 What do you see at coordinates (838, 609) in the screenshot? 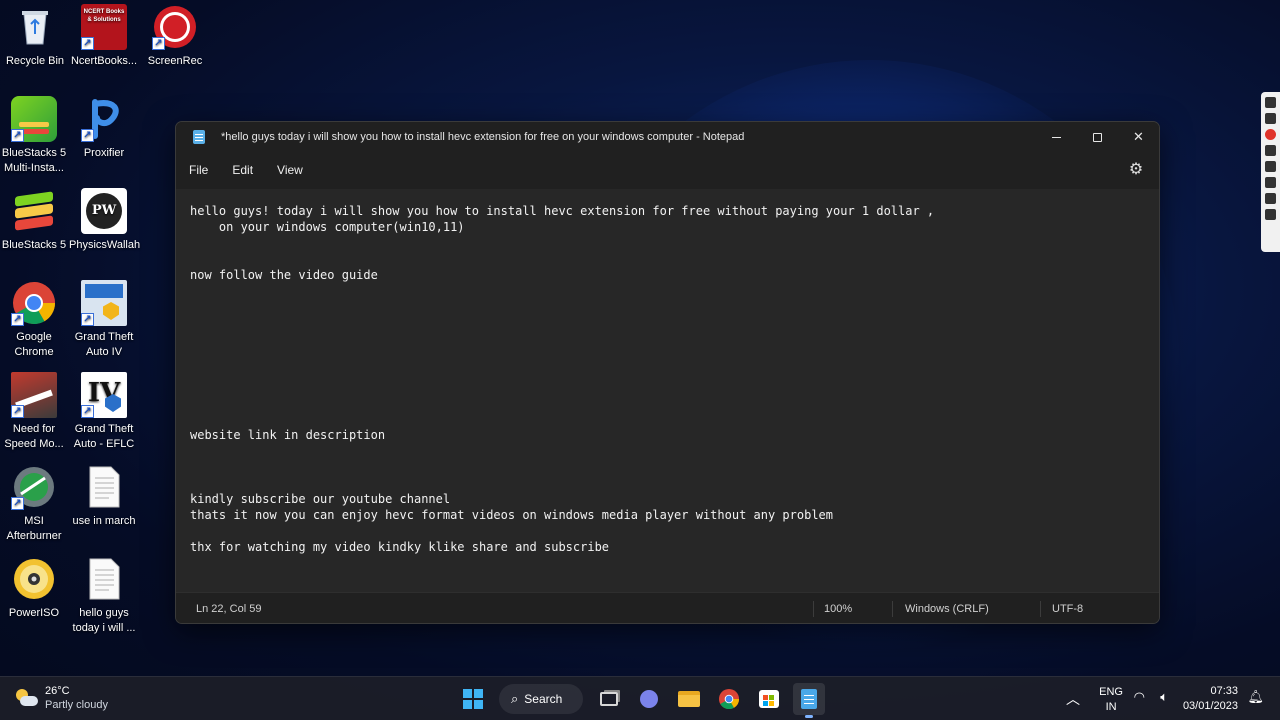
I see `status-zoom: 100%` at bounding box center [838, 609].